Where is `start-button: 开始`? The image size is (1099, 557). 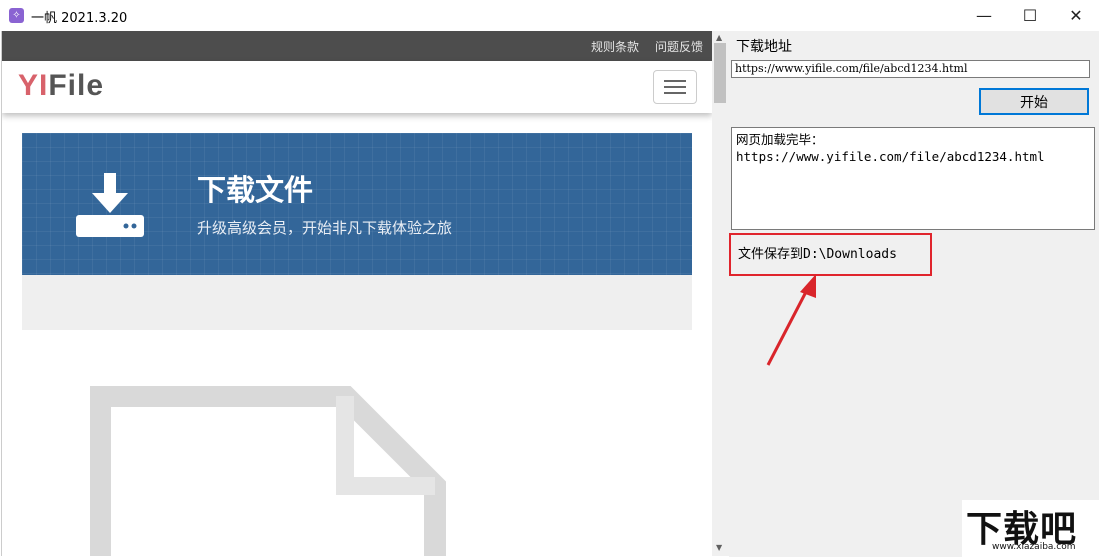
start-button: 开始 is located at coordinates (1034, 101).